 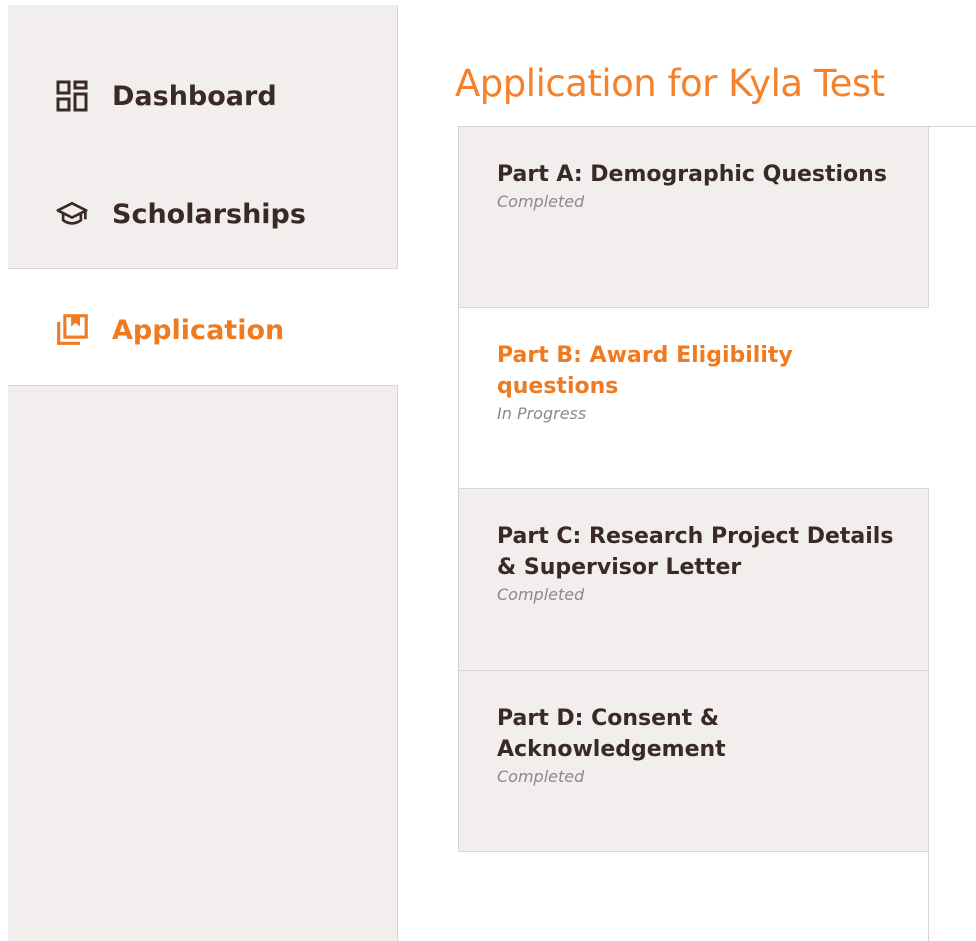 I want to click on sidebar-item-label: Scholarships, so click(x=209, y=214).